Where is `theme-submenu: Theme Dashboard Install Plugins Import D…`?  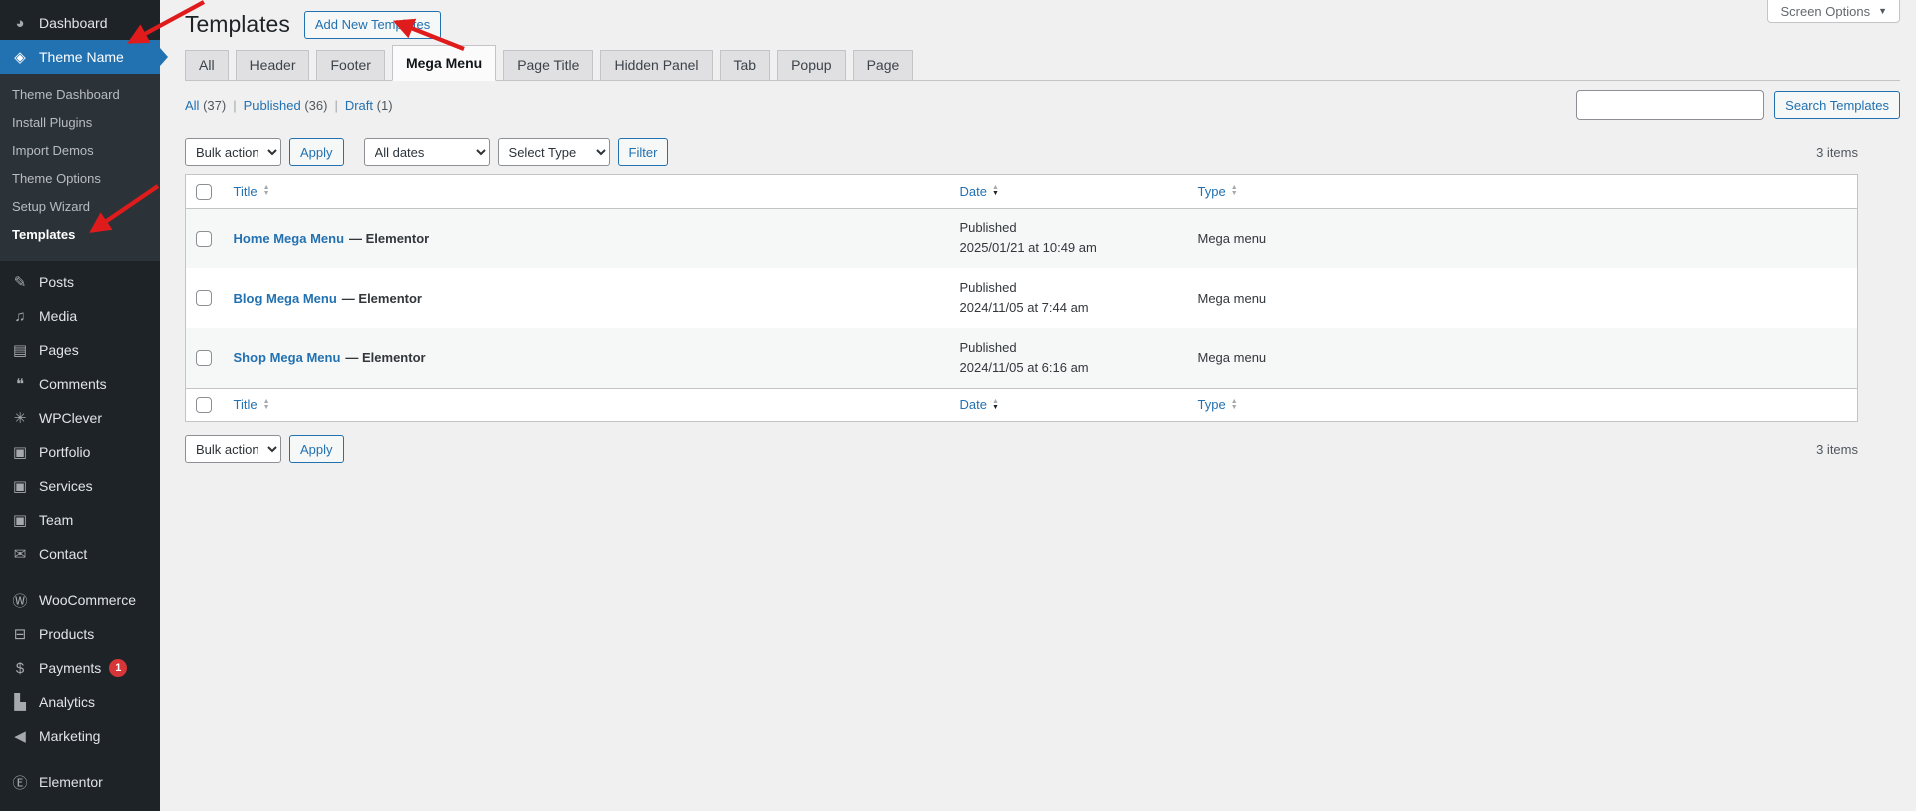 theme-submenu: Theme Dashboard Install Plugins Import D… is located at coordinates (80, 167).